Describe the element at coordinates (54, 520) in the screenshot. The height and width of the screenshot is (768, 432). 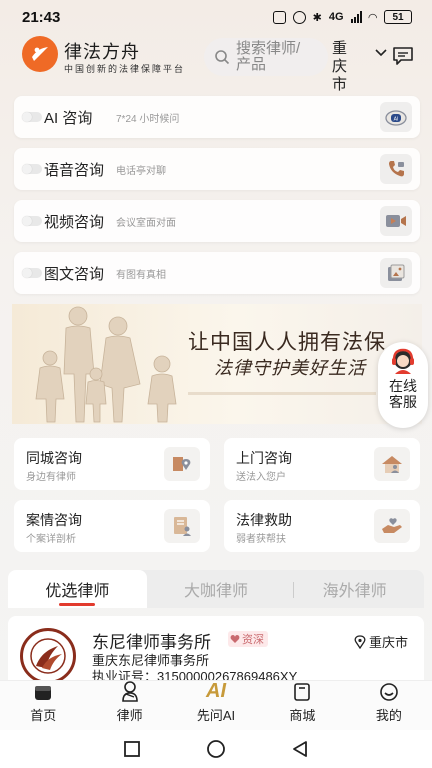
I see `card-title: 案情咨询` at that location.